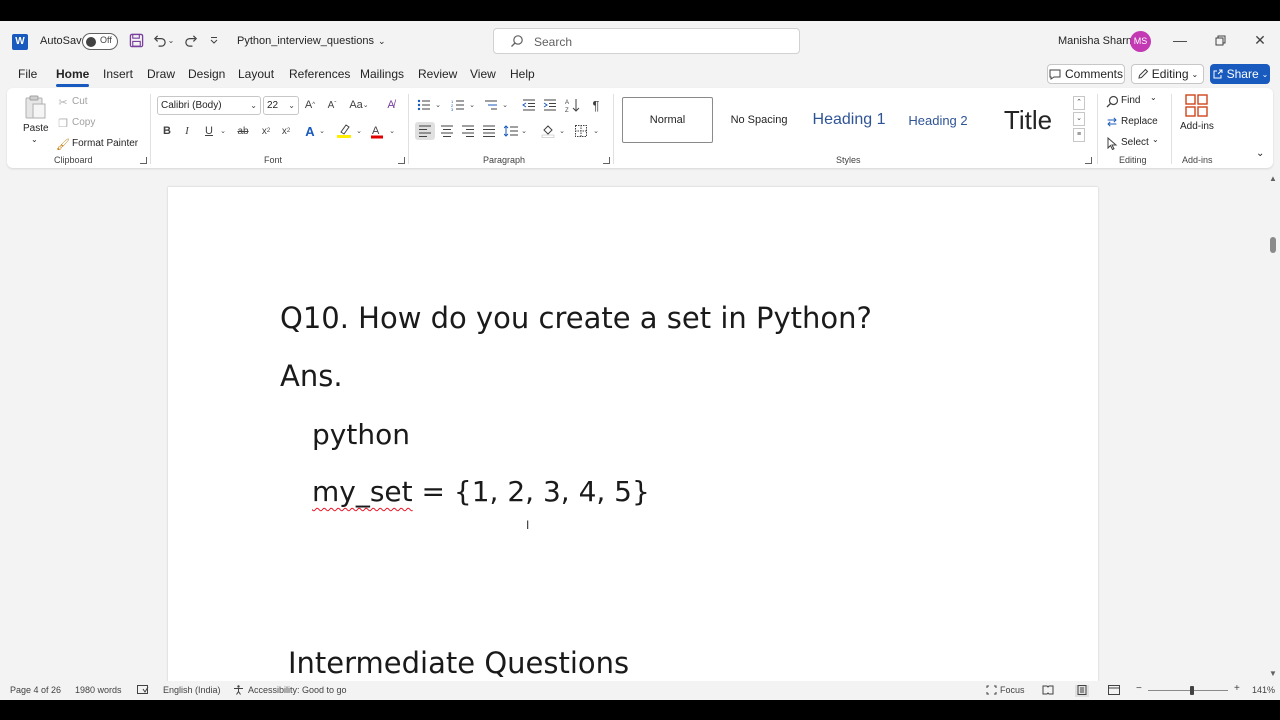  What do you see at coordinates (1112, 143) in the screenshot?
I see `select-icon` at bounding box center [1112, 143].